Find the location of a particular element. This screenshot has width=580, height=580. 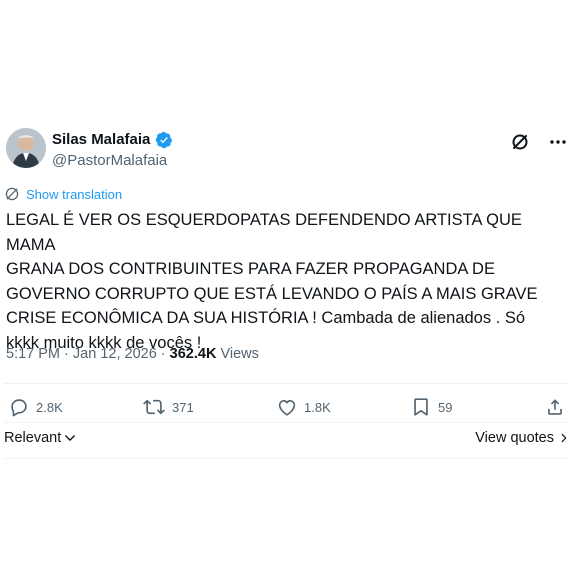

repost-count: 371 is located at coordinates (183, 407).